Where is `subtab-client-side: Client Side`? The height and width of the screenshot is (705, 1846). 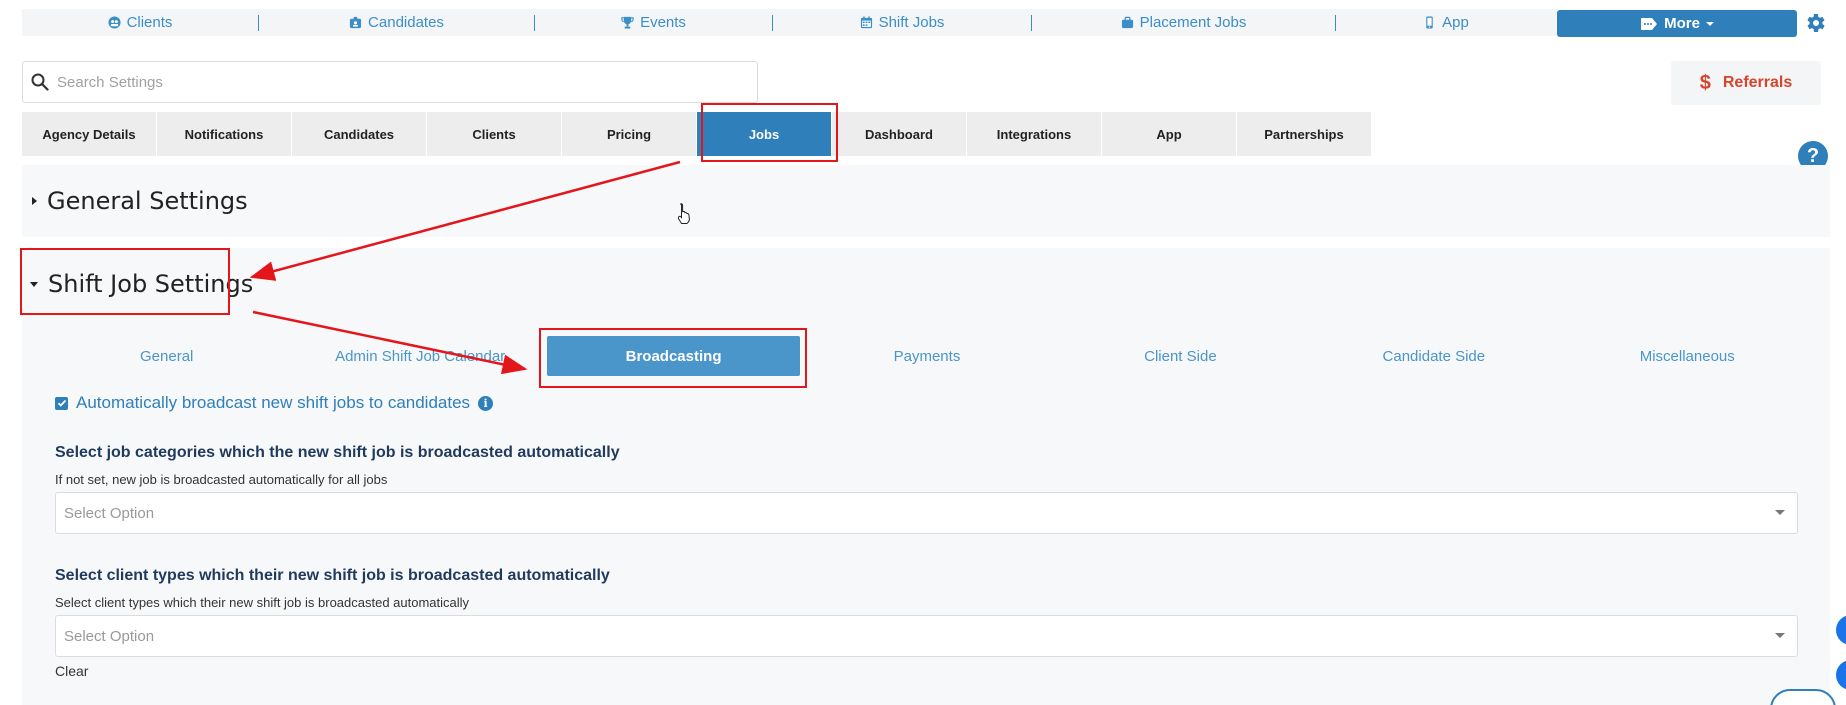
subtab-client-side: Client Side is located at coordinates (1180, 356).